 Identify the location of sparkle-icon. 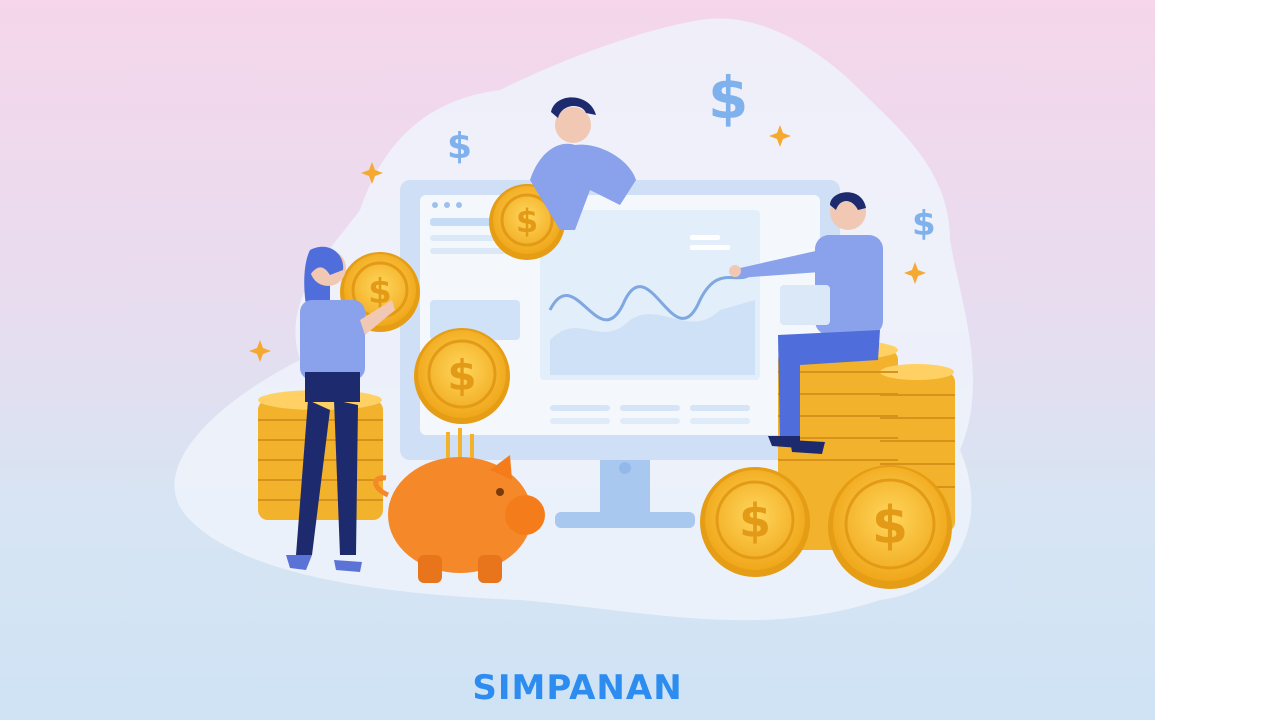
(260, 351).